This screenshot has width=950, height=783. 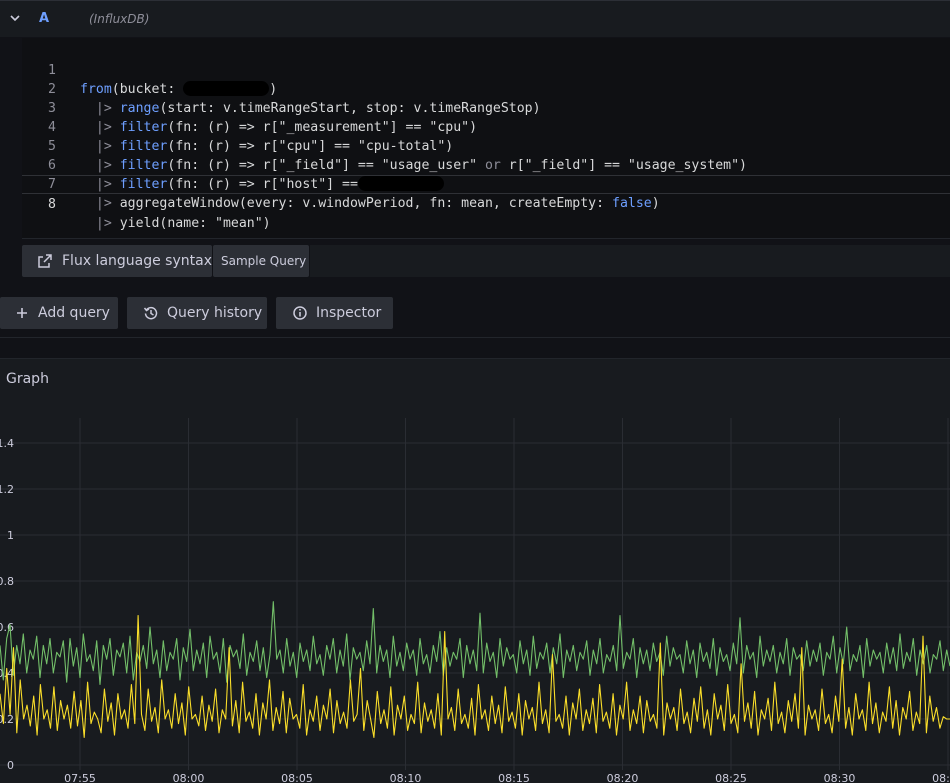 I want to click on query-row-header: A (InfluxDB), so click(x=475, y=18).